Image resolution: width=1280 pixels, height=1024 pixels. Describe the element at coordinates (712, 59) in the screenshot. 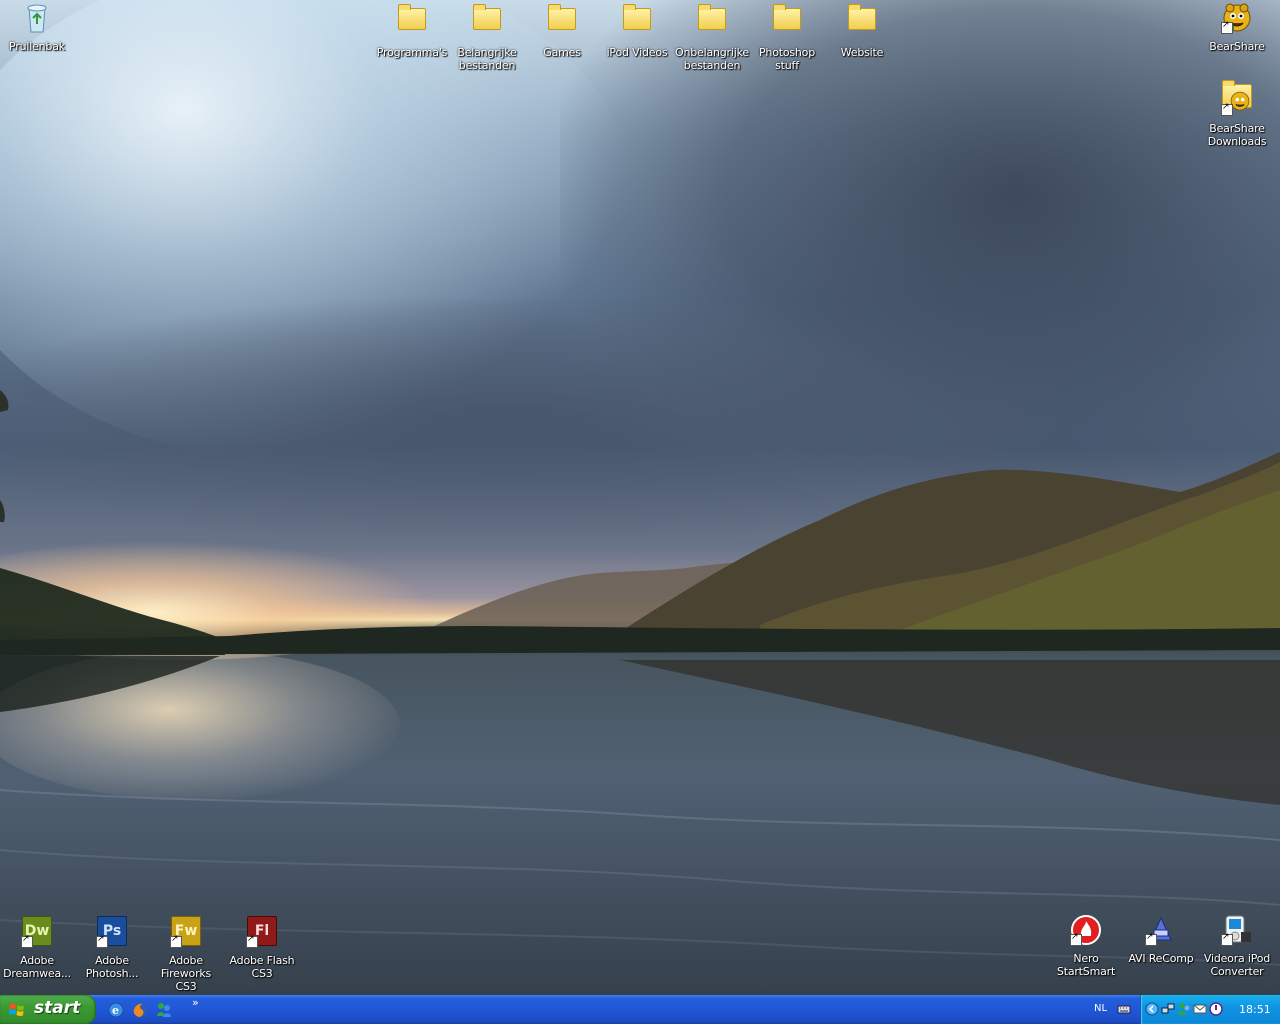

I see `folder-label: Onbelangrijke bestanden` at that location.